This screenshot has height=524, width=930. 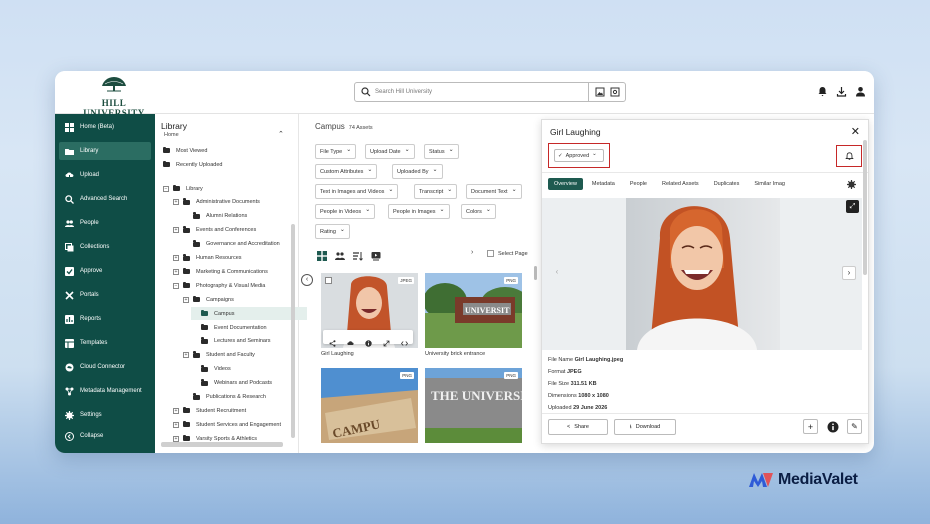 I want to click on tab-similar-images: Similar Imag, so click(x=769, y=184).